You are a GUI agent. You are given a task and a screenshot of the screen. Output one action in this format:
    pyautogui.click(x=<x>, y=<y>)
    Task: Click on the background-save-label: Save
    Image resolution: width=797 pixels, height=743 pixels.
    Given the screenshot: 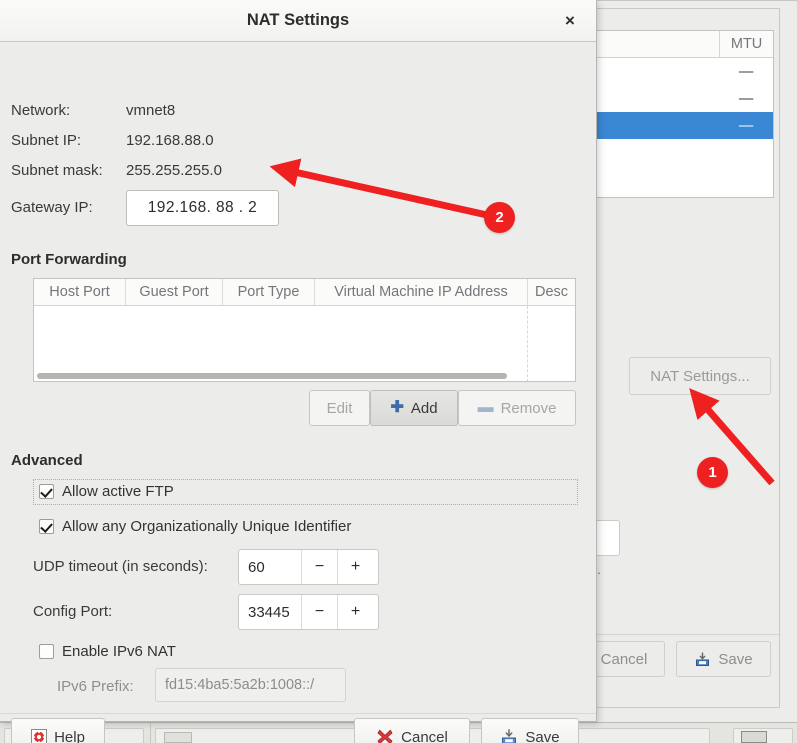 What is the action you would take?
    pyautogui.click(x=735, y=659)
    